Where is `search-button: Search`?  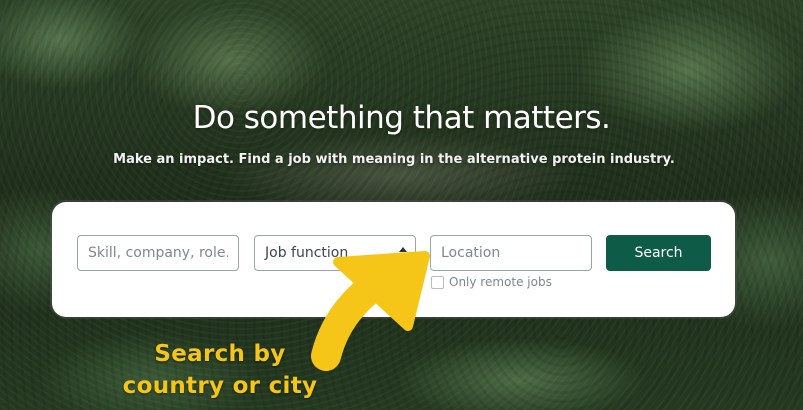
search-button: Search is located at coordinates (658, 253).